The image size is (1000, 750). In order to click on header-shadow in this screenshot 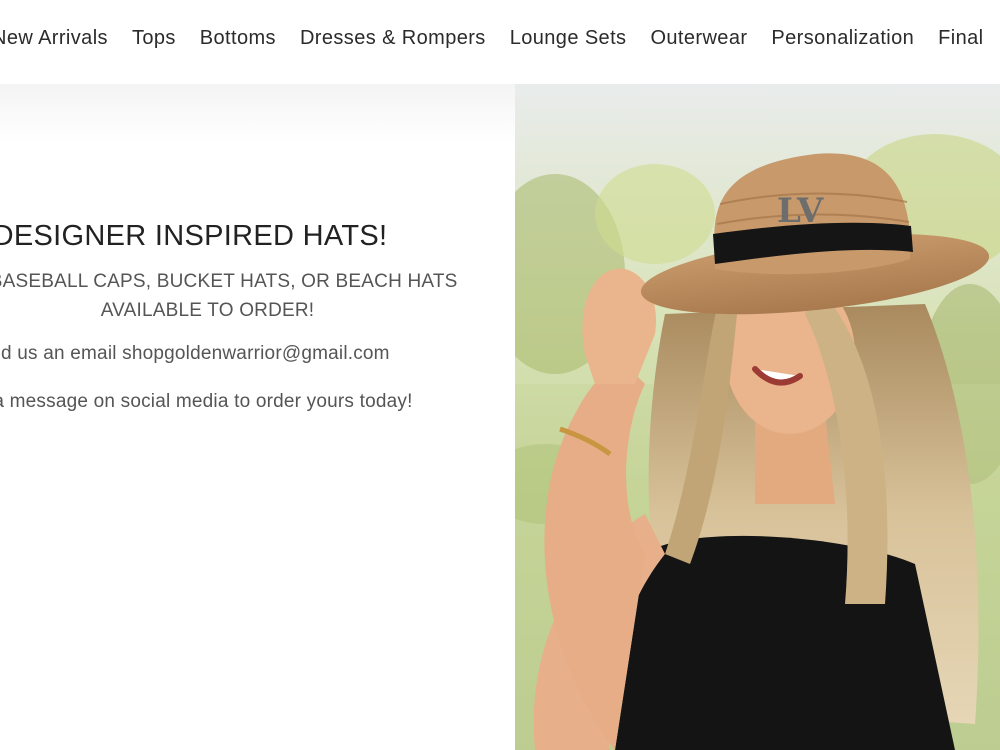, I will do `click(257, 114)`.